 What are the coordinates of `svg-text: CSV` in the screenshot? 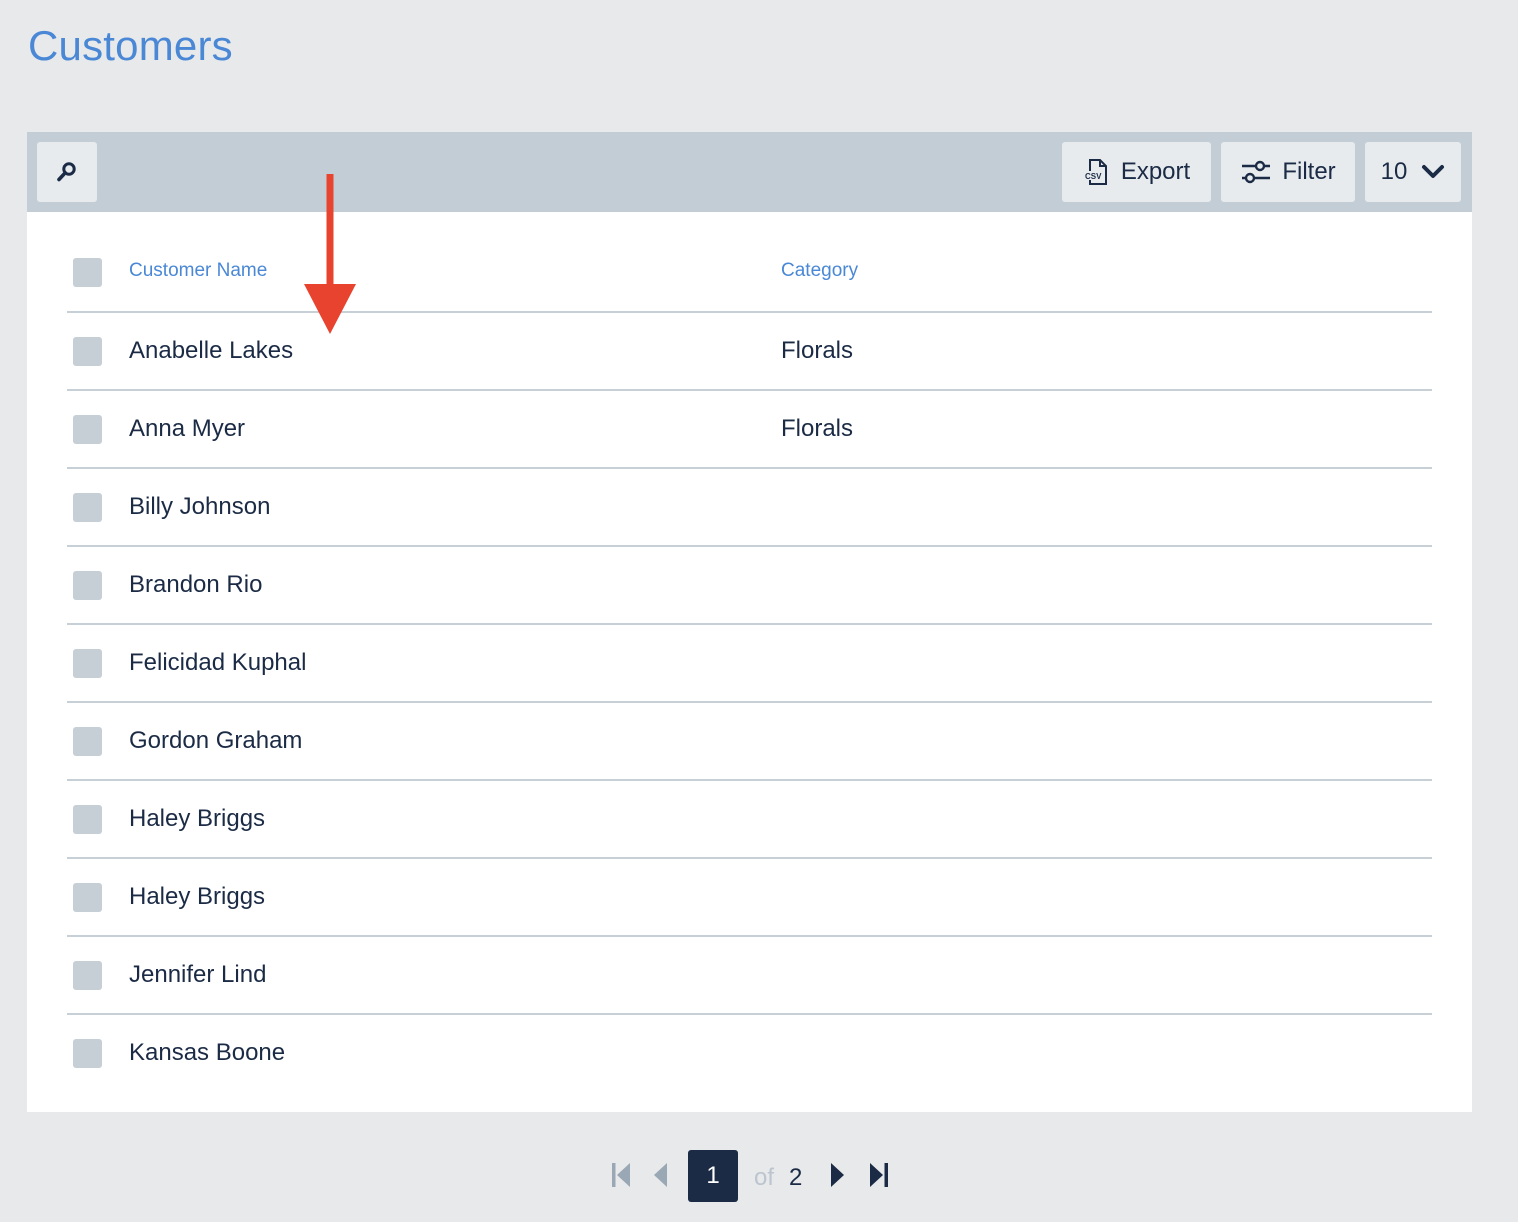 It's located at (1093, 176).